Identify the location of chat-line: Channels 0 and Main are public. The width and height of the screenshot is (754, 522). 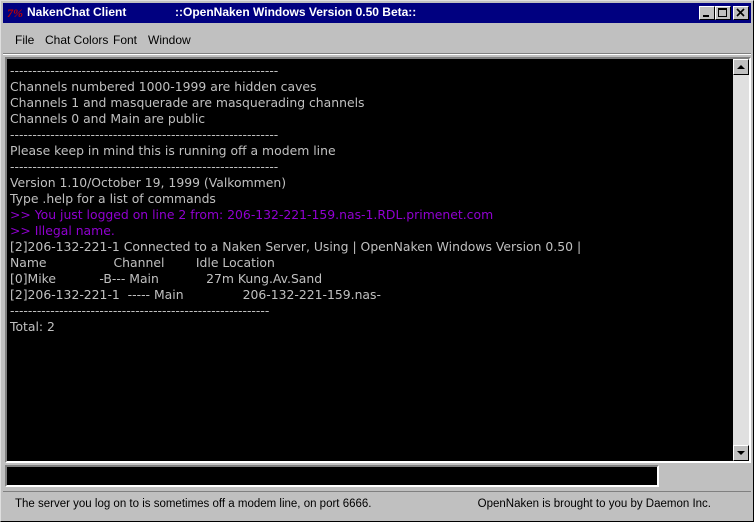
(108, 118).